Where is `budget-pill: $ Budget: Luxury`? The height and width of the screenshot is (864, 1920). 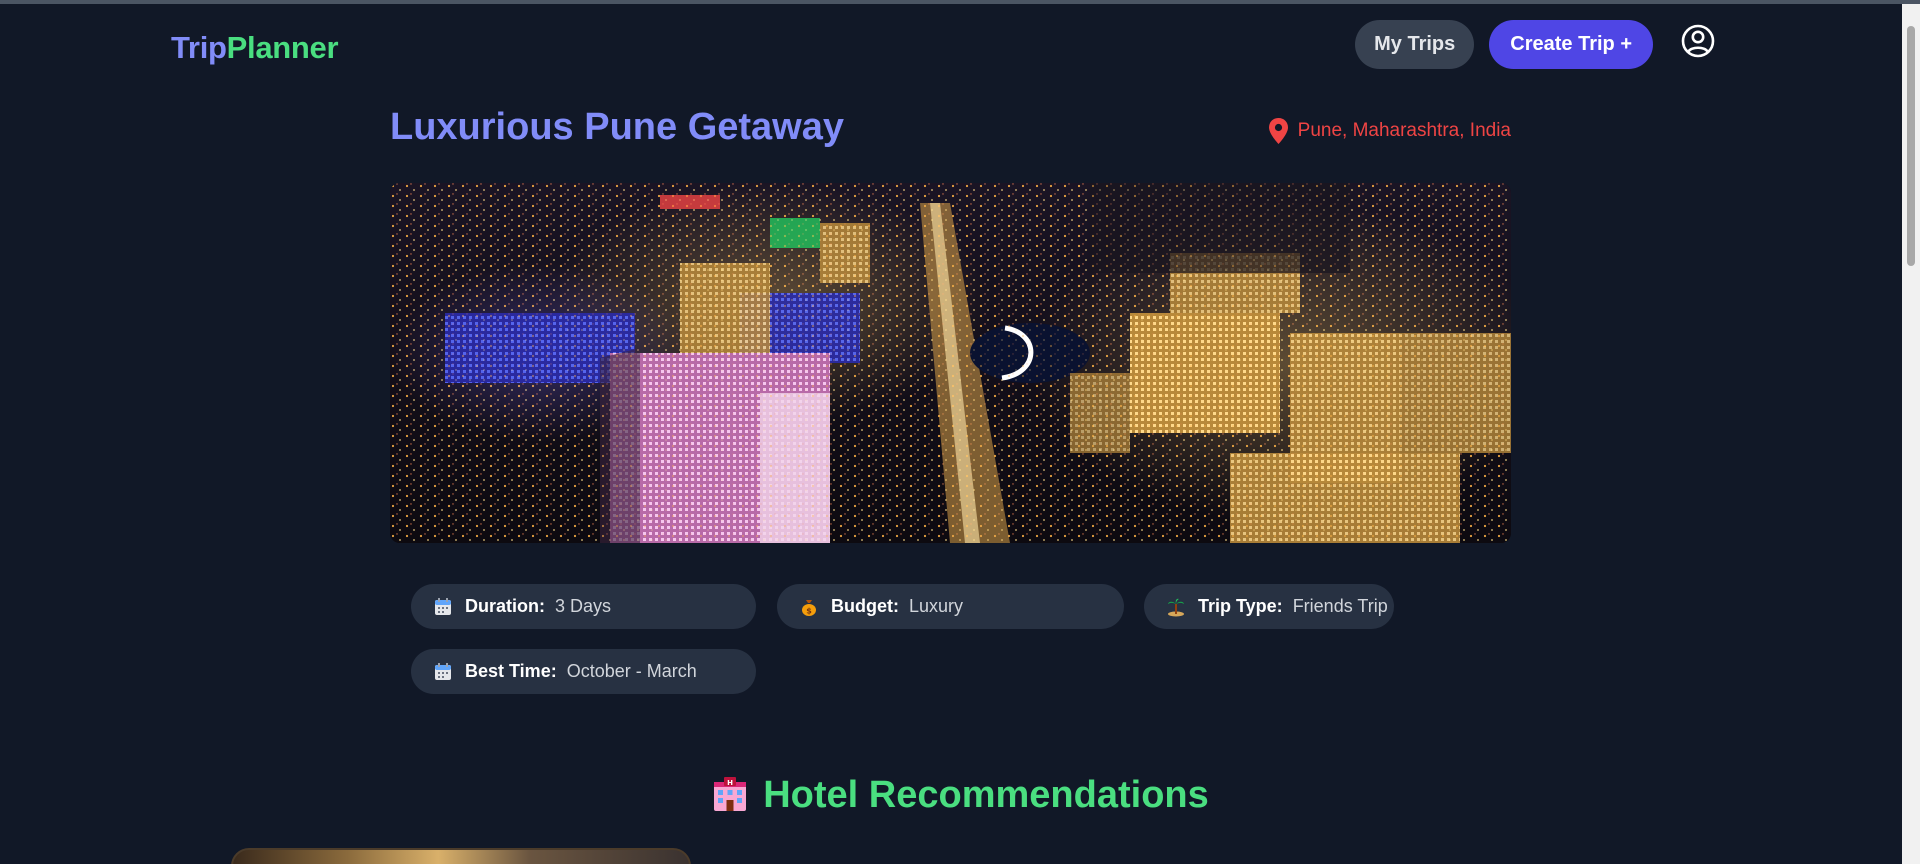 budget-pill: $ Budget: Luxury is located at coordinates (950, 606).